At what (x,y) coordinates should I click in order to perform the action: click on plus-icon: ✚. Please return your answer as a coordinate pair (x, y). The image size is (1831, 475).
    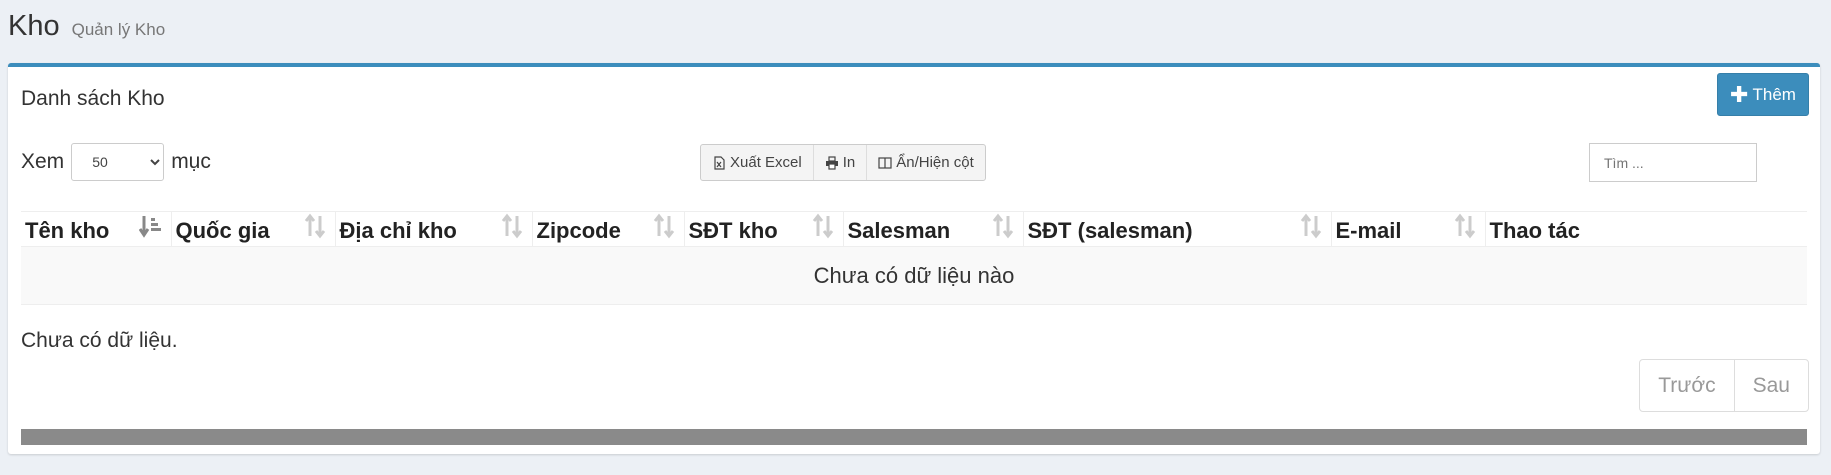
    Looking at the image, I should click on (1739, 94).